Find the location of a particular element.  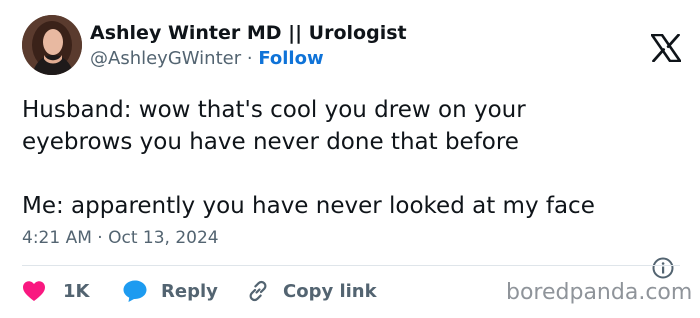

author-handle-line: @AshleyGWinter · Follow is located at coordinates (207, 58).